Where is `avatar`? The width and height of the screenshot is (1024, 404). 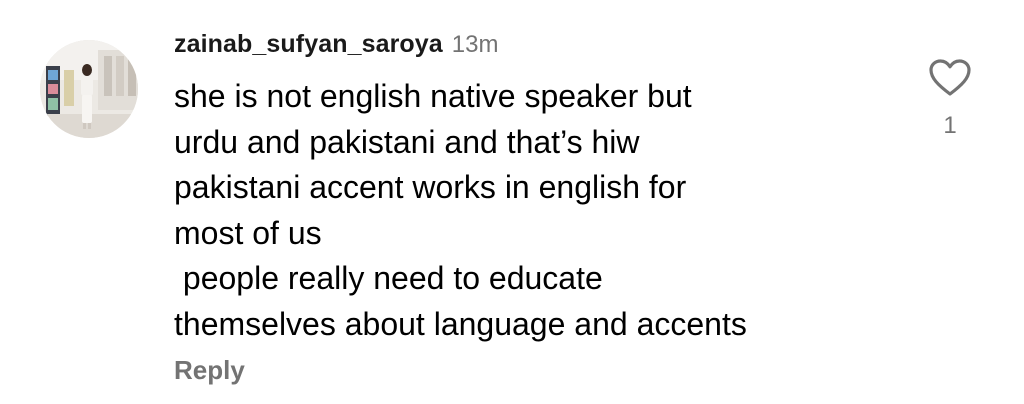
avatar is located at coordinates (89, 89).